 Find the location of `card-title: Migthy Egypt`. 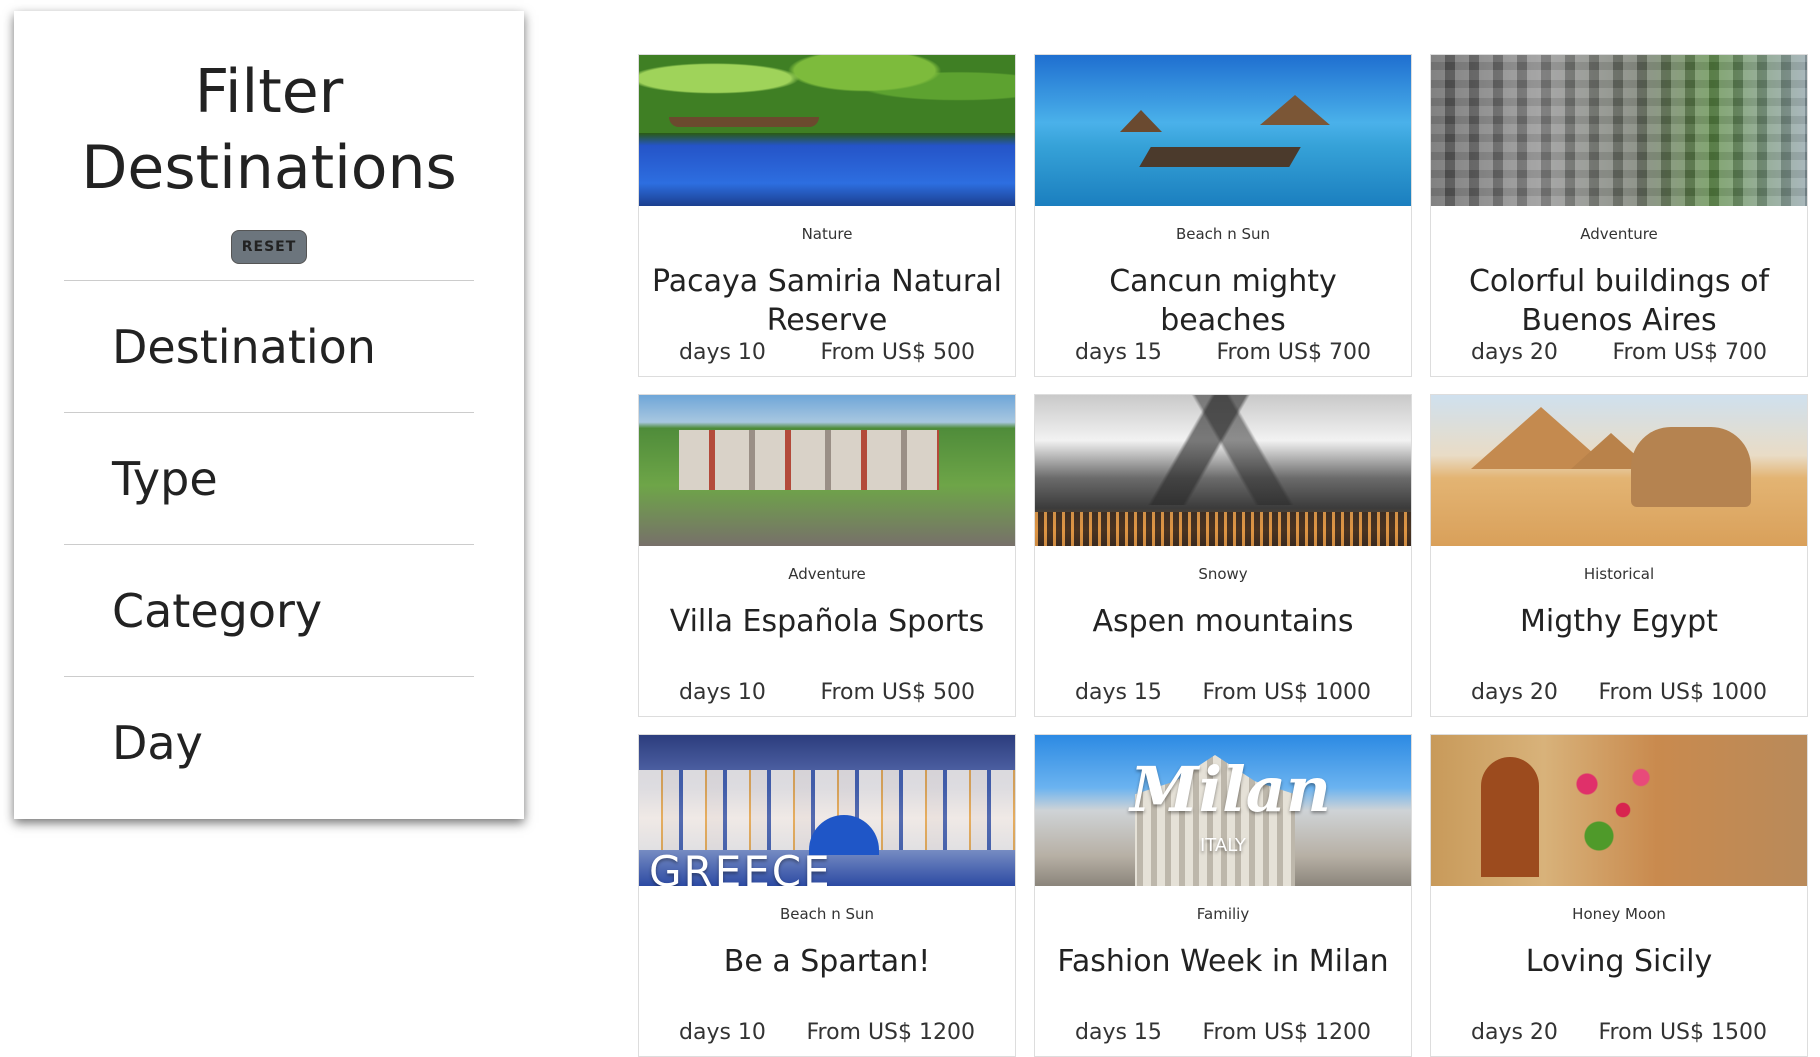

card-title: Migthy Egypt is located at coordinates (1619, 621).